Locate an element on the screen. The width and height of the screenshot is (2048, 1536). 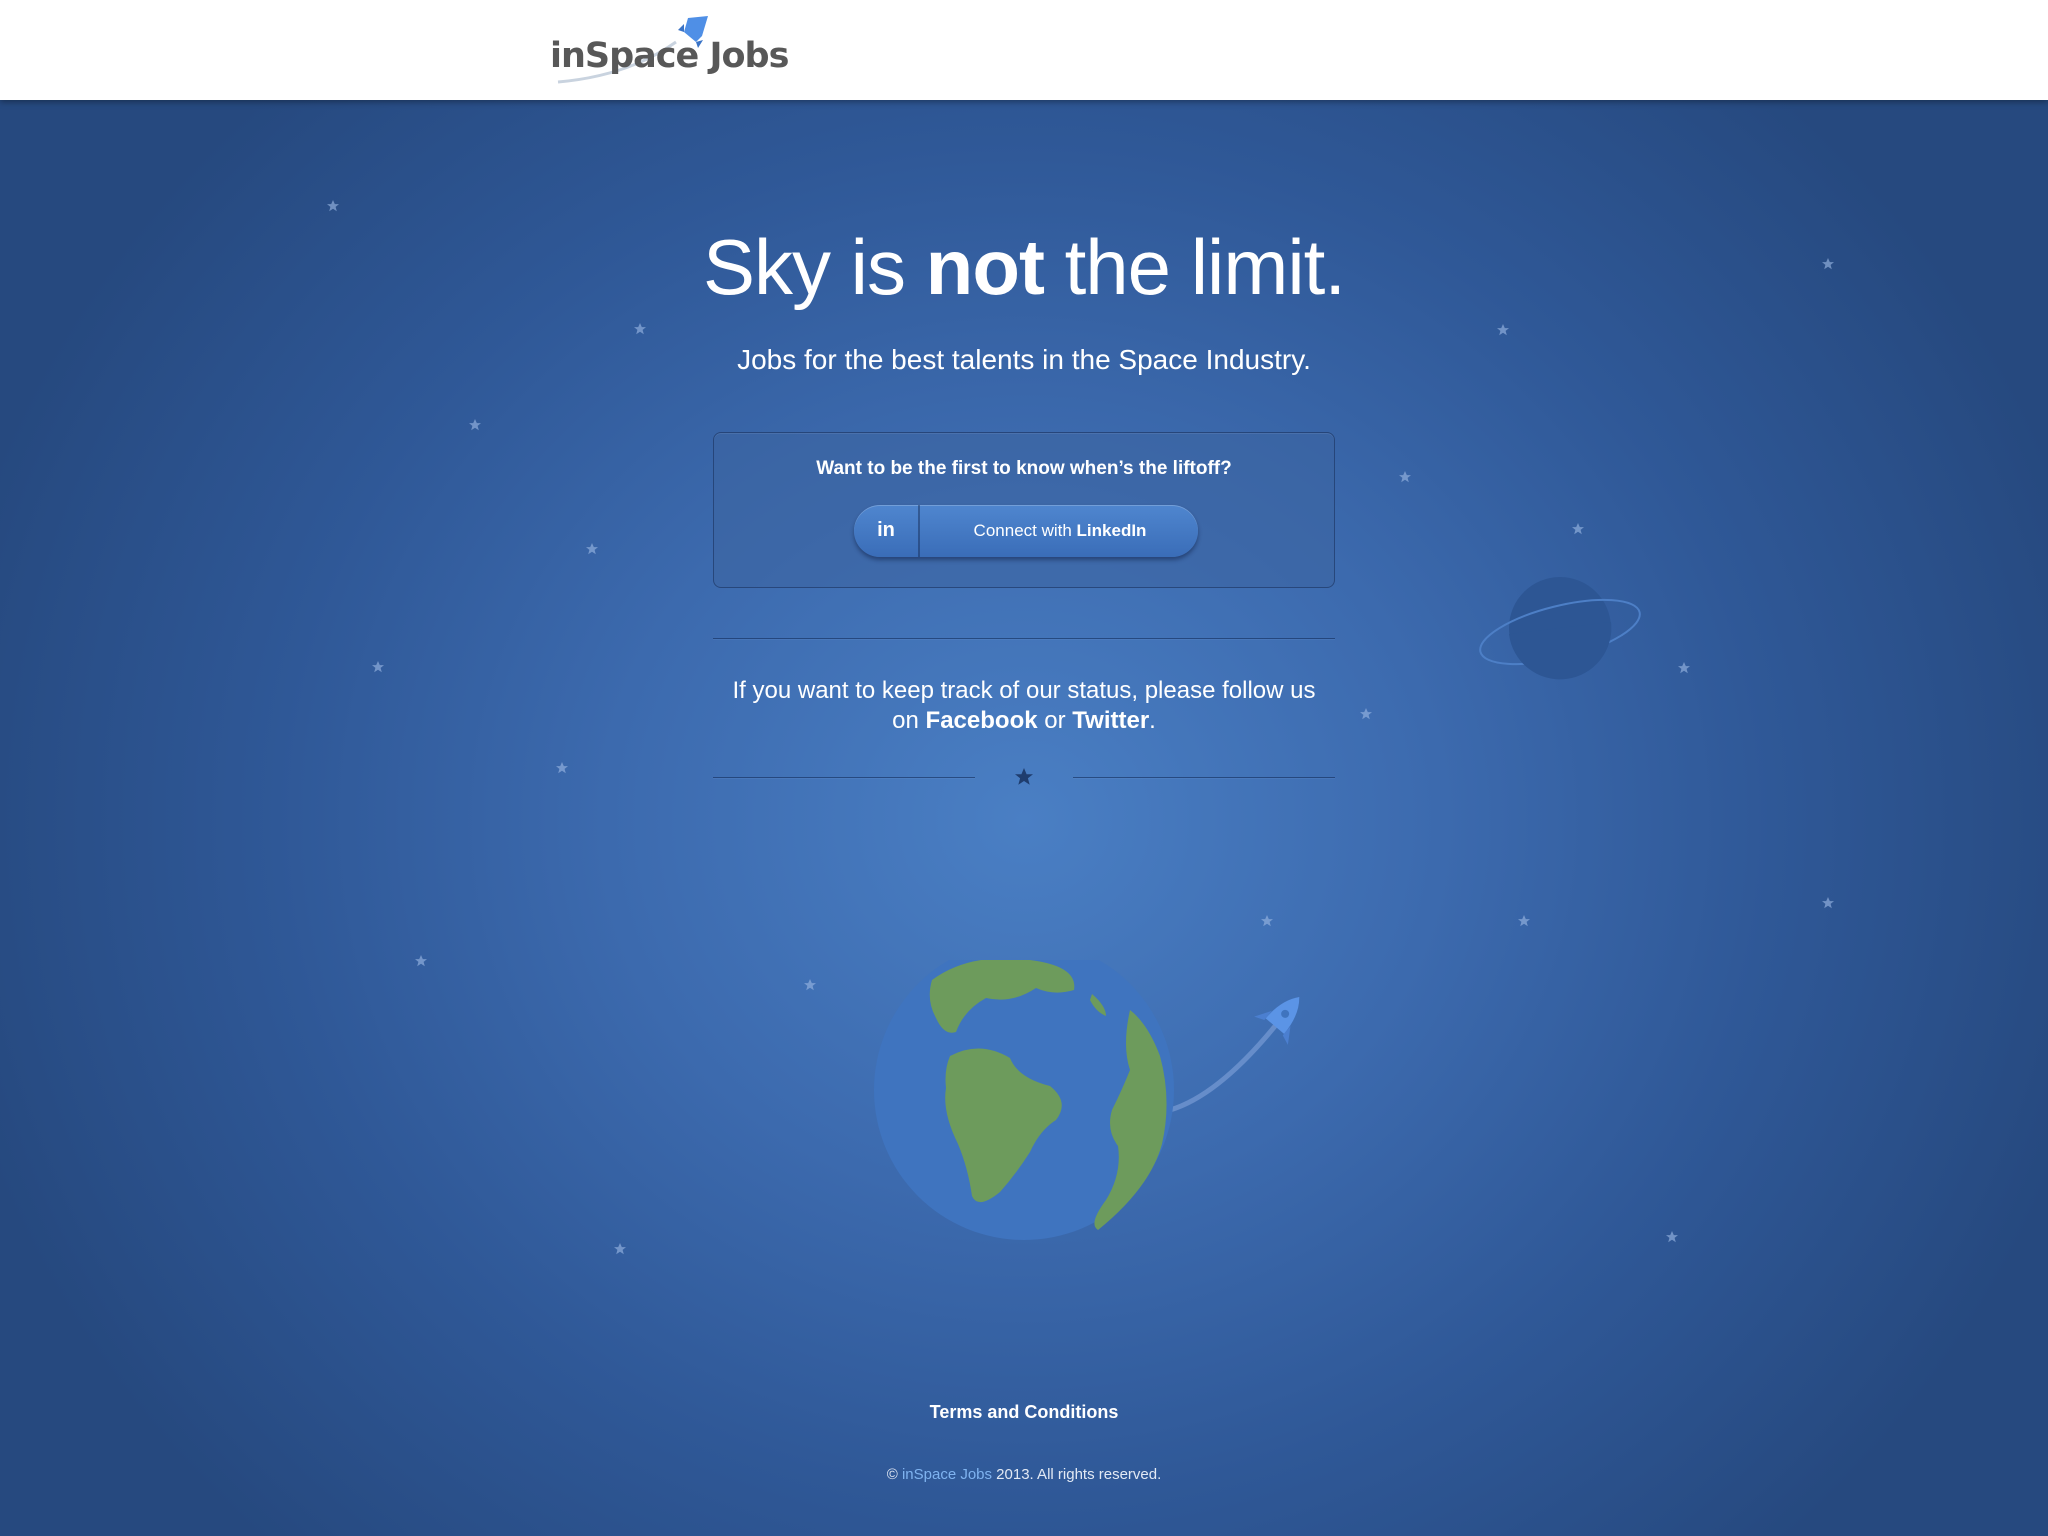
linkedin-icon: in is located at coordinates (887, 531).